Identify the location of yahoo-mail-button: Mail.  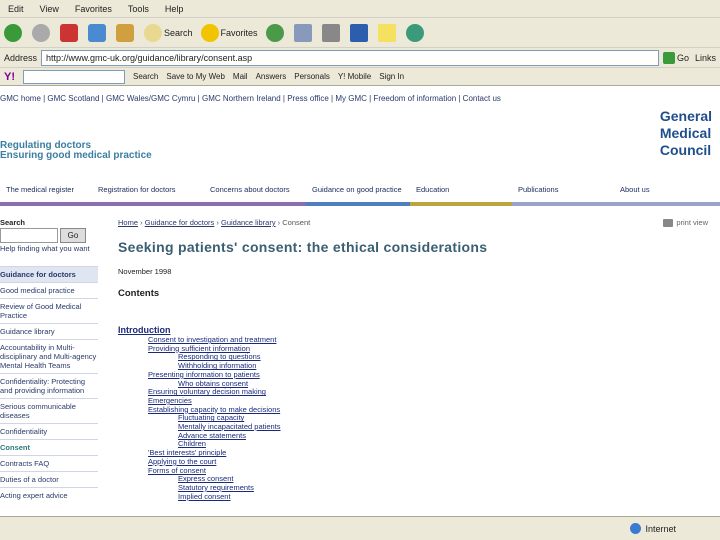
(240, 76).